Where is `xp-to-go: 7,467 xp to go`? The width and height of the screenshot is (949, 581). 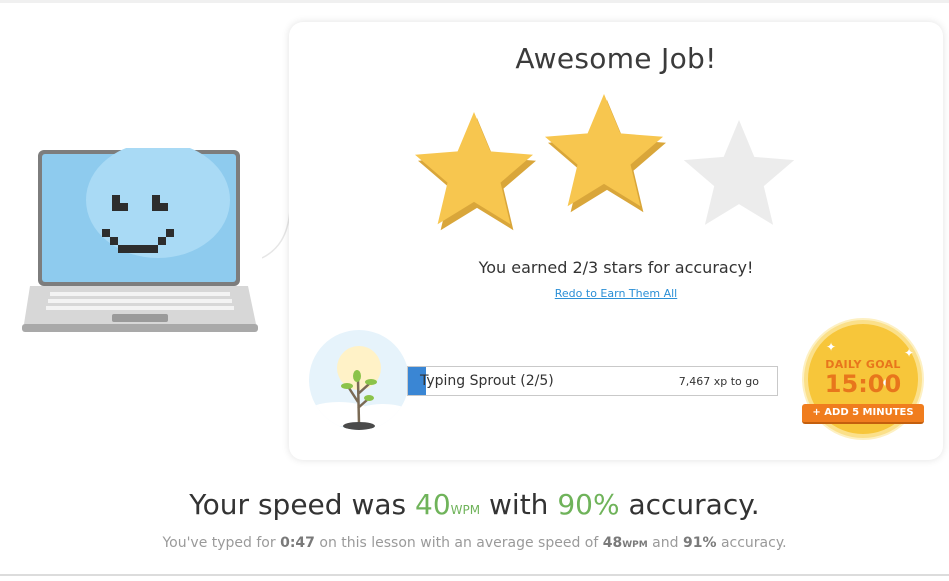 xp-to-go: 7,467 xp to go is located at coordinates (718, 381).